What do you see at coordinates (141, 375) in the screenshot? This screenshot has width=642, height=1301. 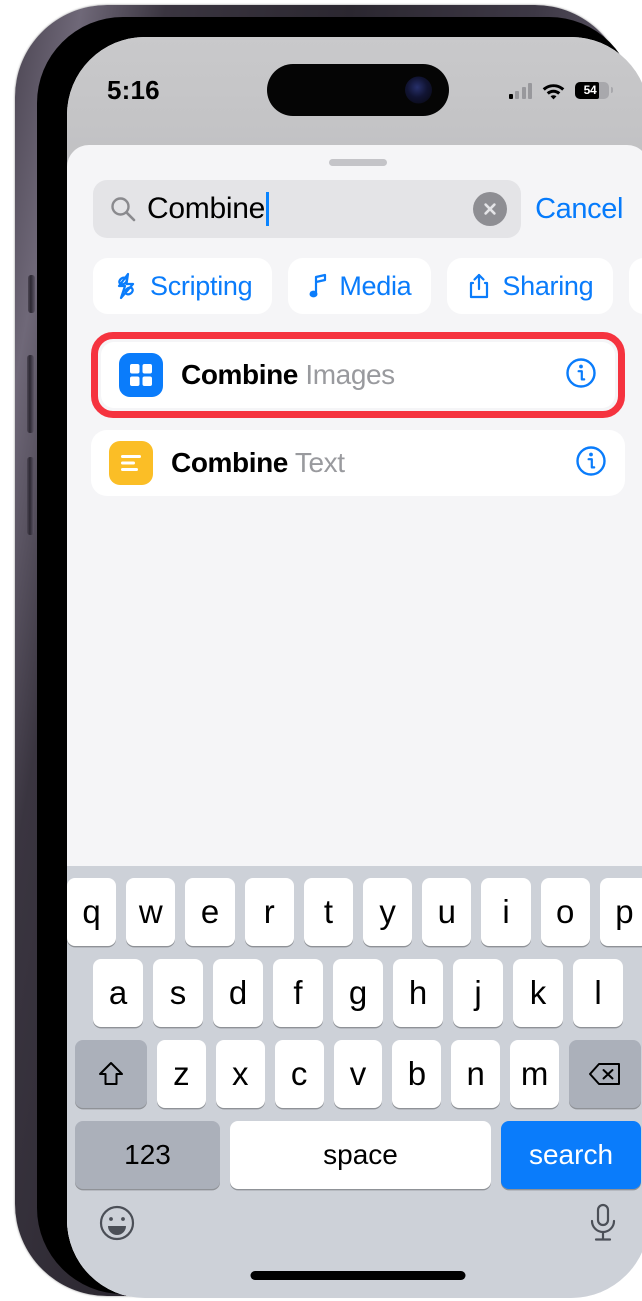 I see `grid-squares-icon` at bounding box center [141, 375].